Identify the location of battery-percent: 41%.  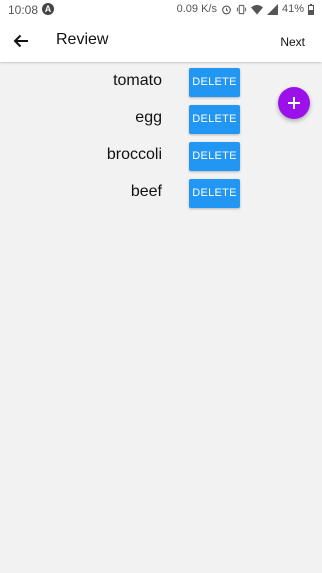
(292, 9).